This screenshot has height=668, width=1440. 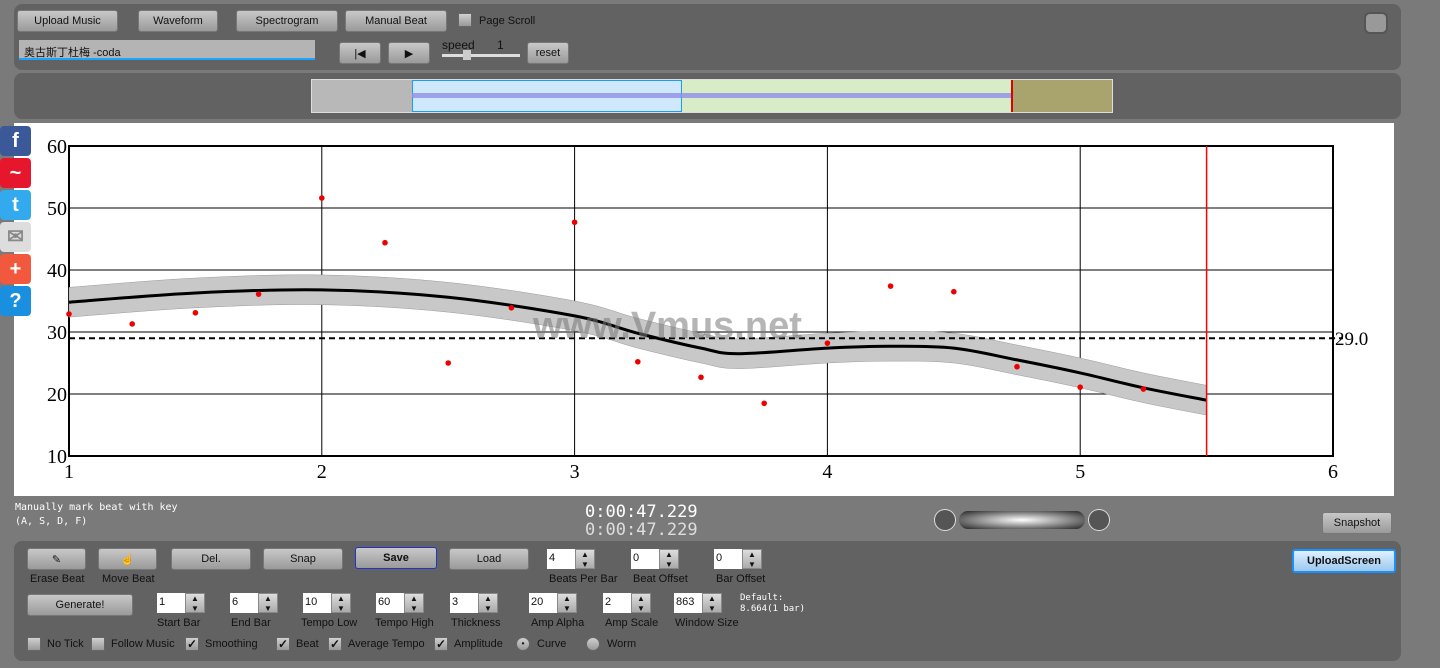 I want to click on snapshot-button: Snapshot, so click(x=1357, y=523).